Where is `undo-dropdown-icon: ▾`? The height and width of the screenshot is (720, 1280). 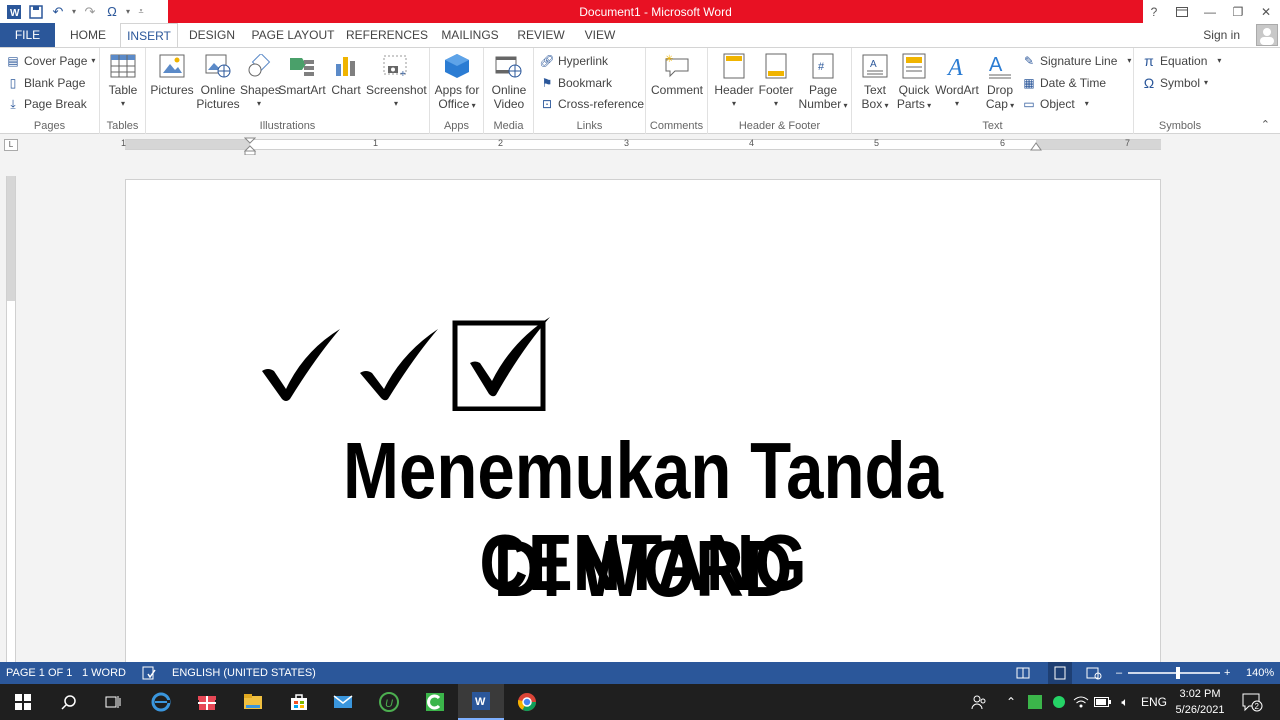 undo-dropdown-icon: ▾ is located at coordinates (74, 12).